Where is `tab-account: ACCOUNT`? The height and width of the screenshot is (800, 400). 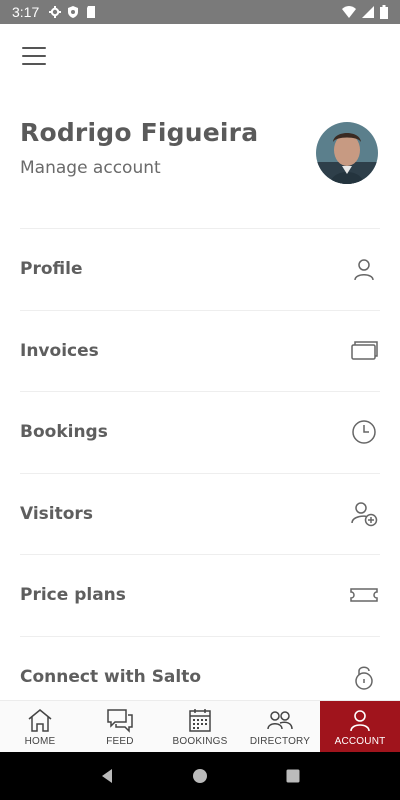 tab-account: ACCOUNT is located at coordinates (360, 726).